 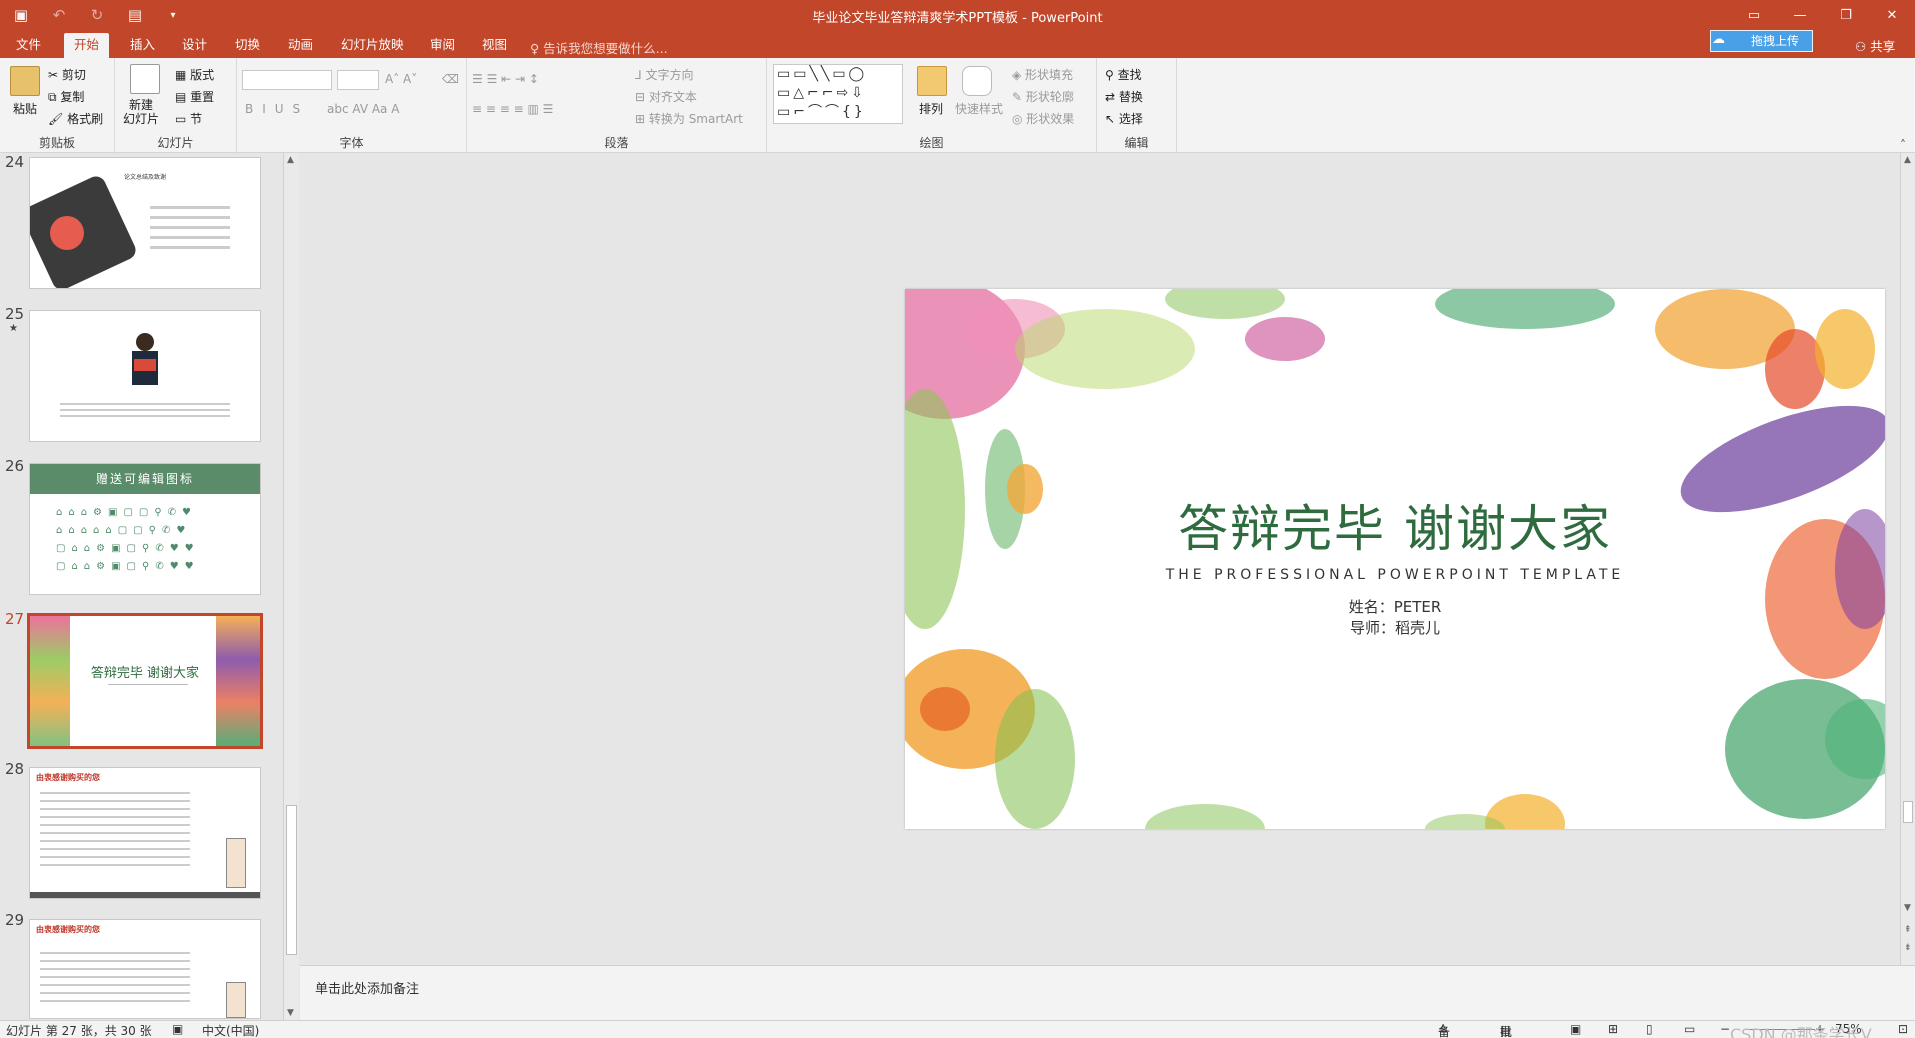 What do you see at coordinates (664, 74) in the screenshot?
I see `text-direction-button: ⅃ 文字方向` at bounding box center [664, 74].